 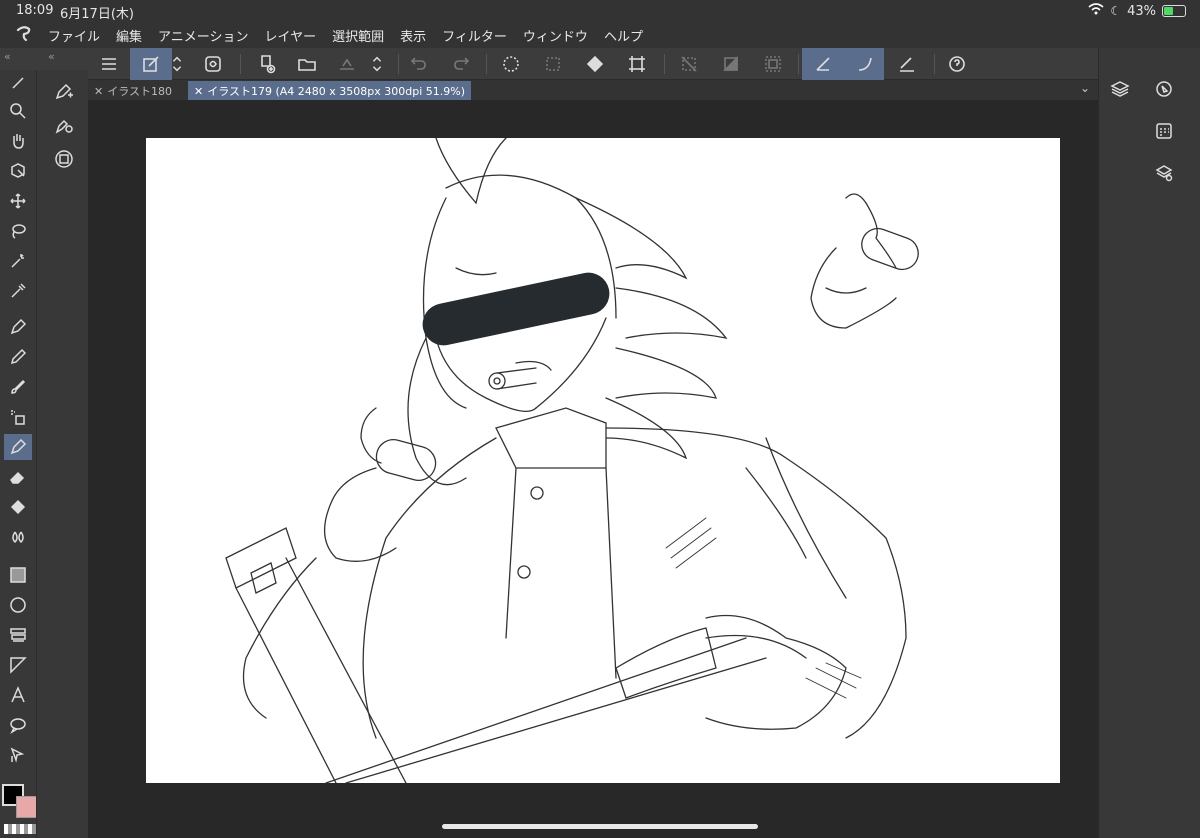 I want to click on censor-bar, so click(x=516, y=309).